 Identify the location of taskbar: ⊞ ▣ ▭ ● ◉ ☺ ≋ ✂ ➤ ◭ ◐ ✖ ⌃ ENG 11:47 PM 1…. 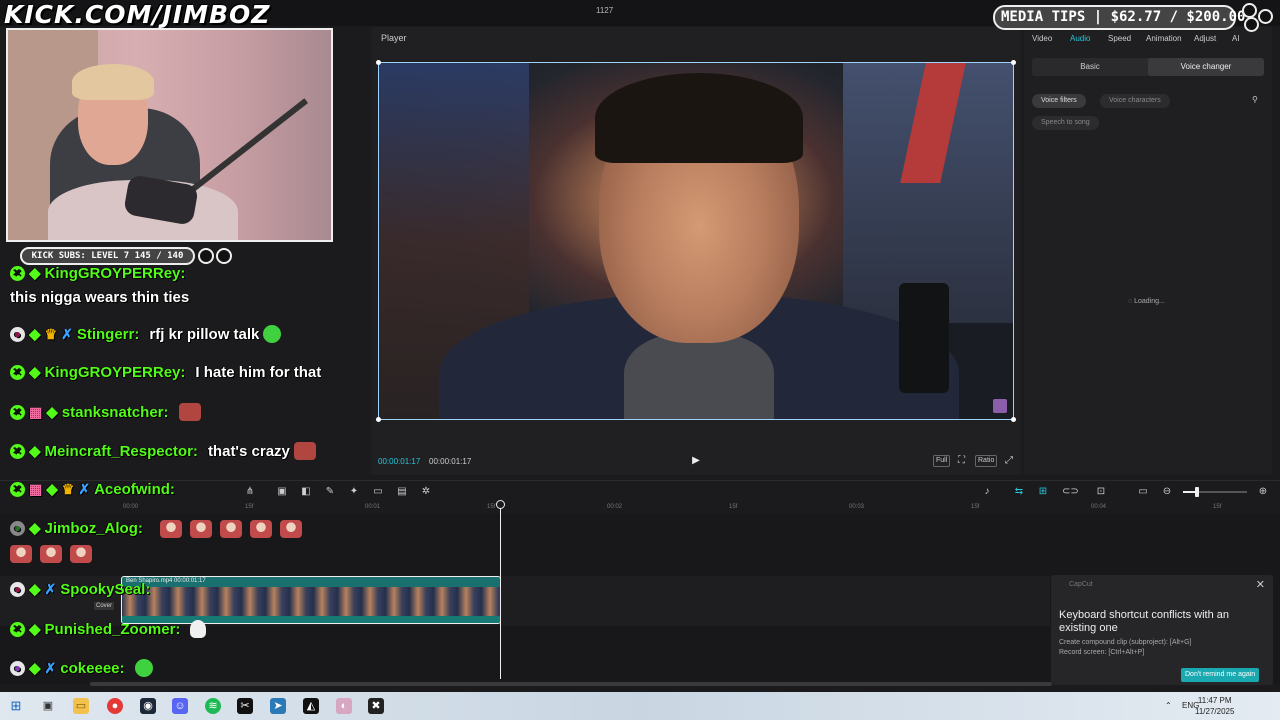
(640, 706).